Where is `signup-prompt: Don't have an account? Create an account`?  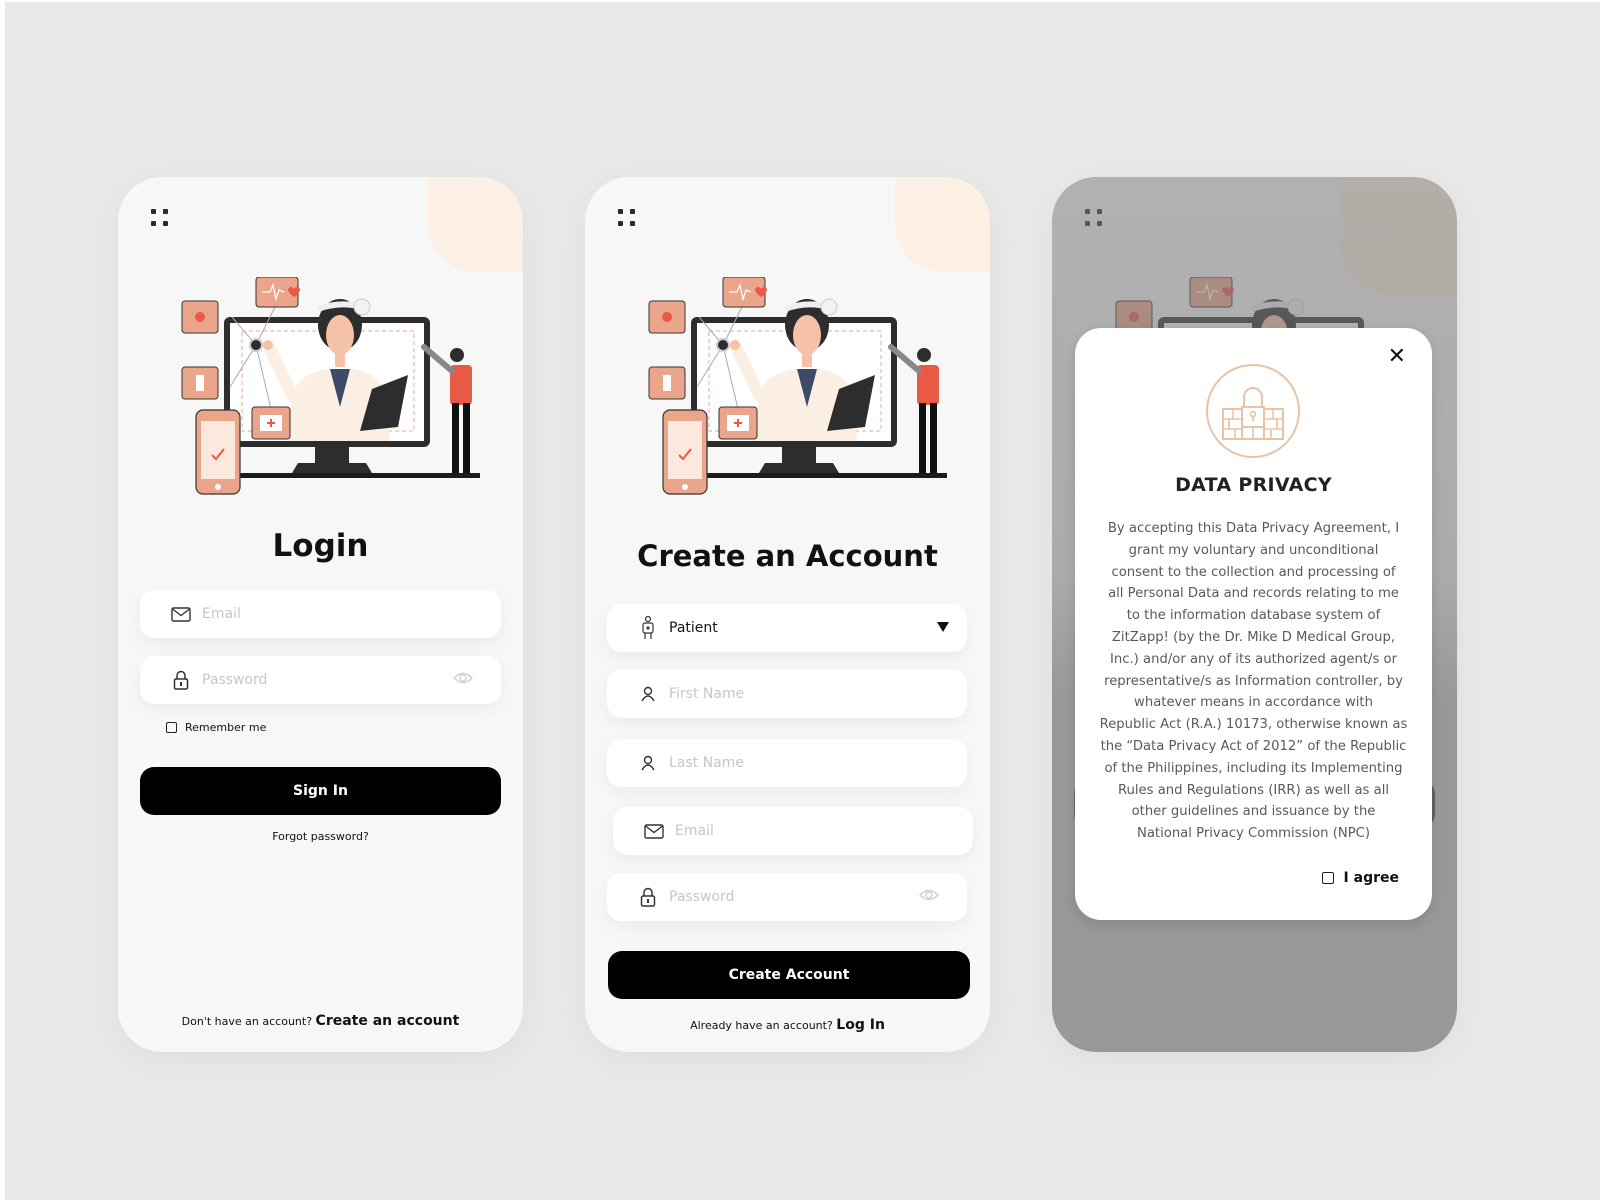
signup-prompt: Don't have an account? Create an account is located at coordinates (320, 1021).